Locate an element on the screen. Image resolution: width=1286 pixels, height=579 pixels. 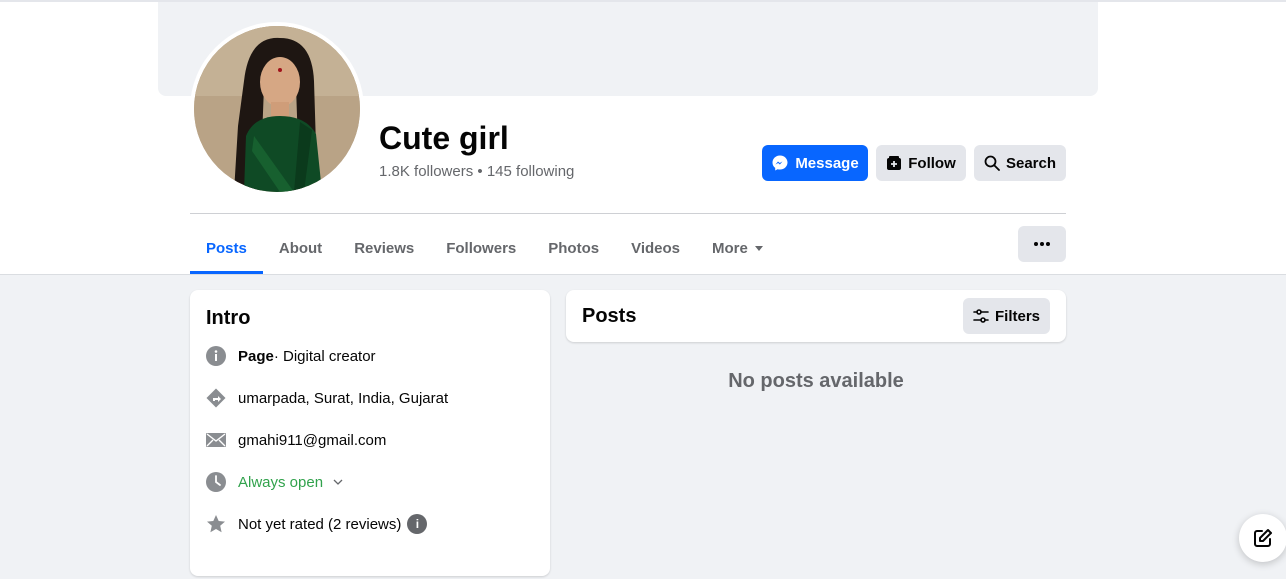
more-options-button is located at coordinates (1042, 244).